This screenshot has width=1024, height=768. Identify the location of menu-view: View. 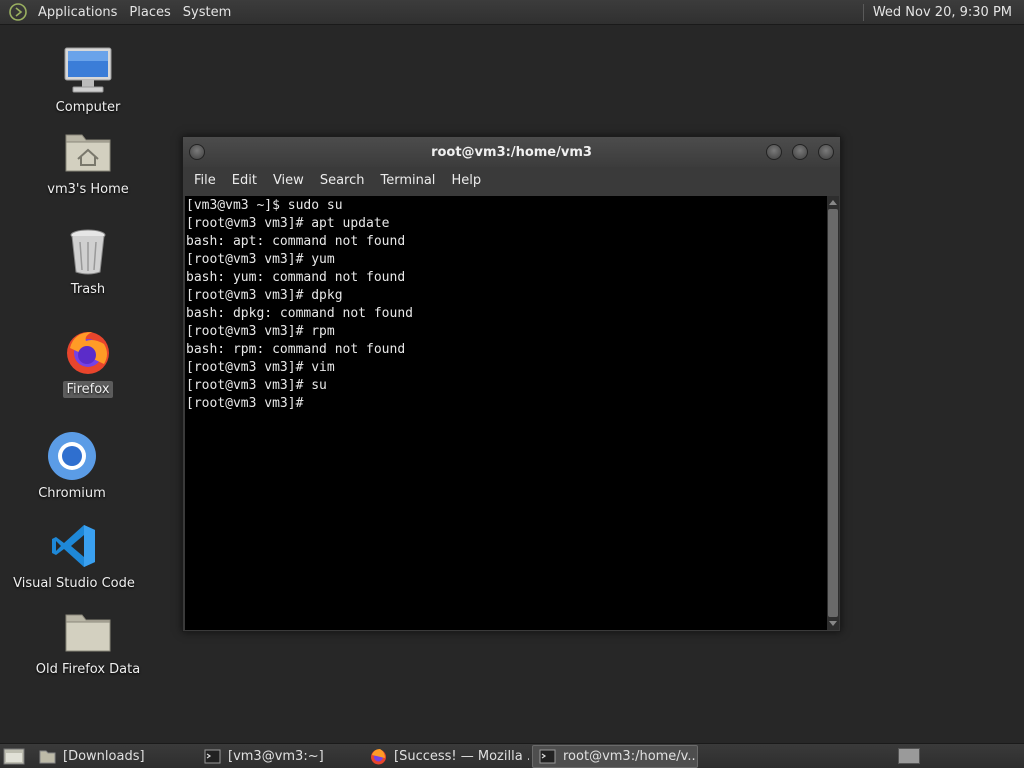
(288, 181).